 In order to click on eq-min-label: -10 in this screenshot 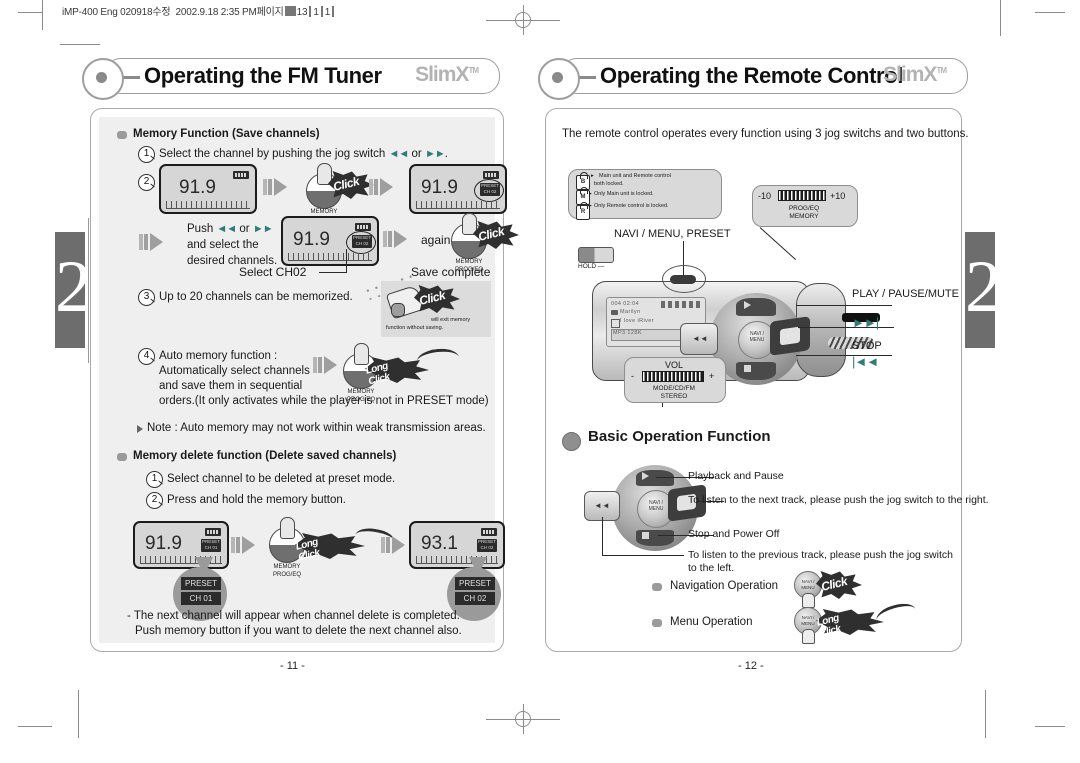, I will do `click(765, 196)`.